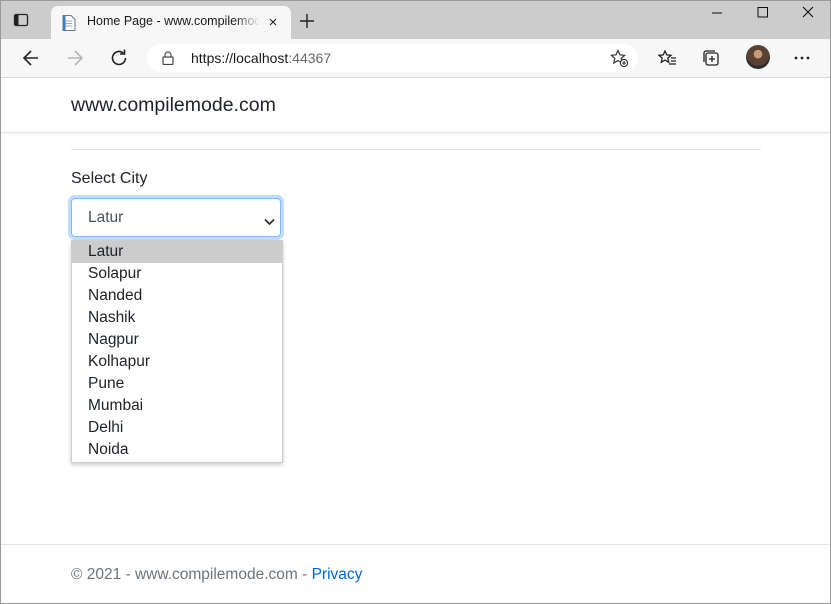 This screenshot has width=831, height=604. What do you see at coordinates (667, 58) in the screenshot?
I see `favorites-icon` at bounding box center [667, 58].